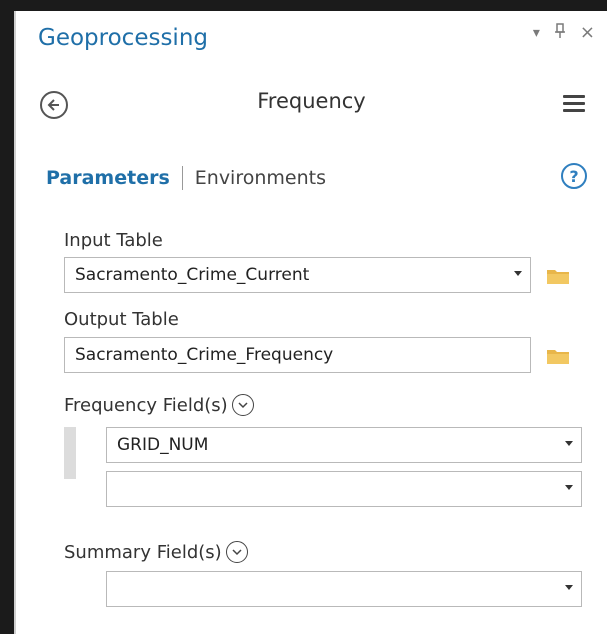 The height and width of the screenshot is (634, 607). What do you see at coordinates (146, 405) in the screenshot?
I see `frequency-fields-label: Frequency Field(s)` at bounding box center [146, 405].